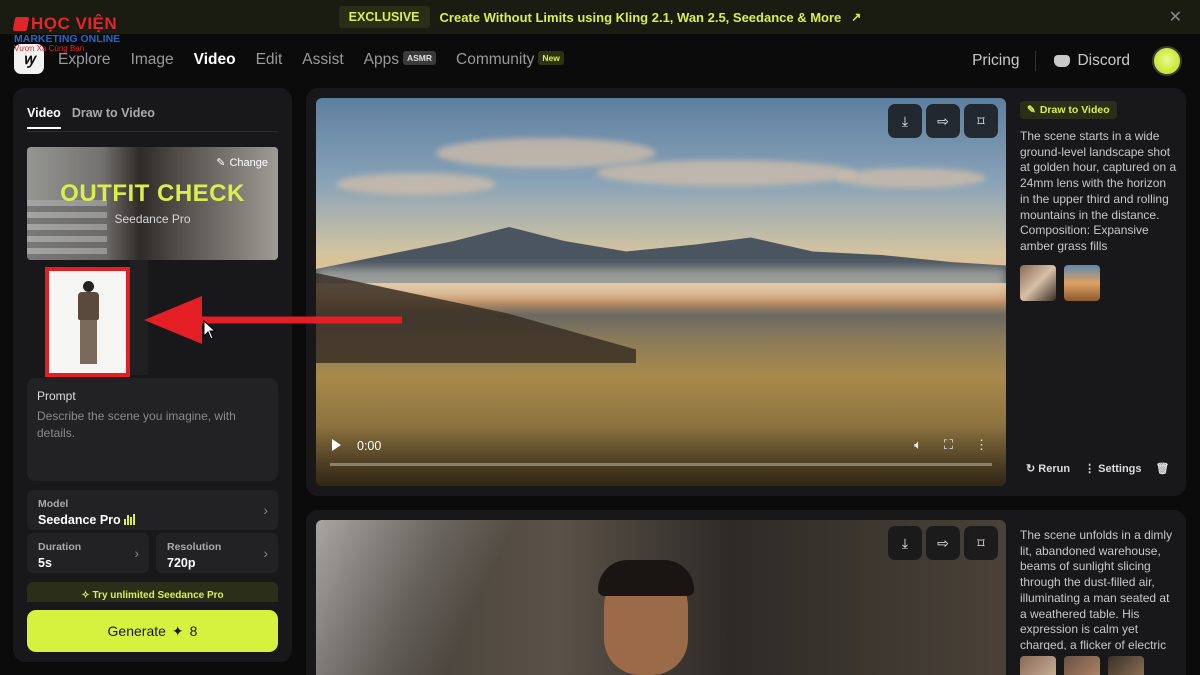 This screenshot has height=675, width=1200. I want to click on video-time: 0:00, so click(369, 446).